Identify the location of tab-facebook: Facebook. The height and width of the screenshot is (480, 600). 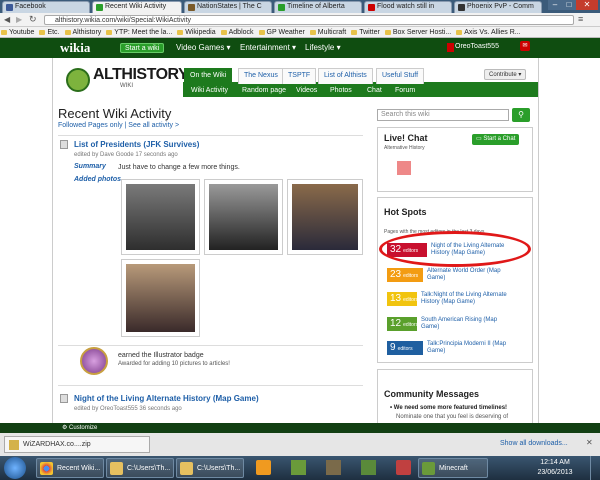
(46, 7).